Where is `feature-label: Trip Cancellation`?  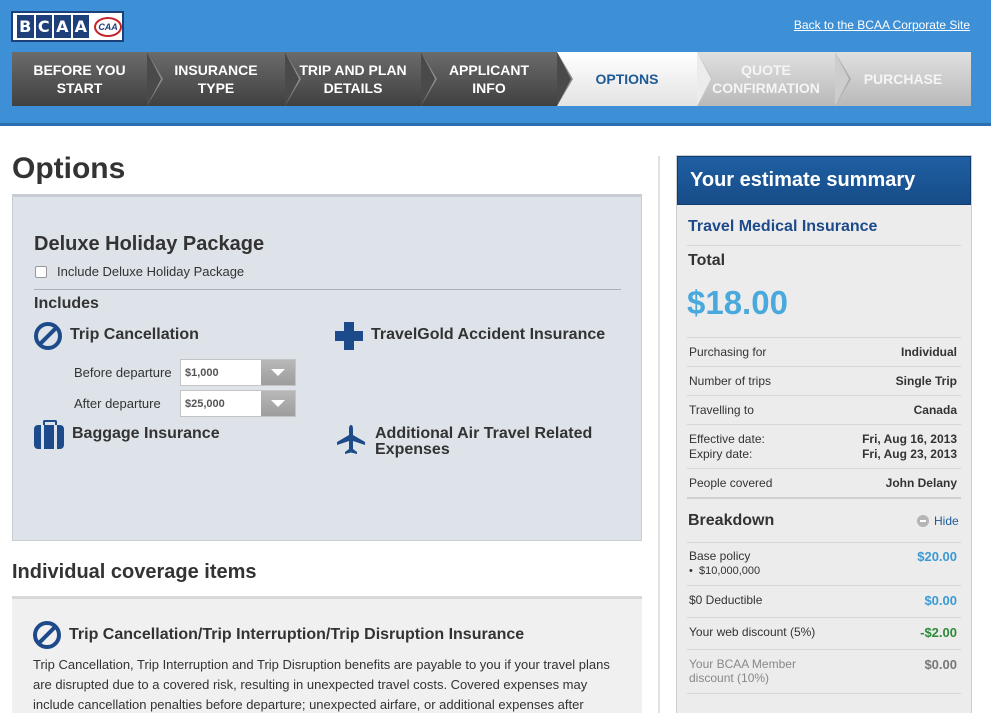 feature-label: Trip Cancellation is located at coordinates (134, 334).